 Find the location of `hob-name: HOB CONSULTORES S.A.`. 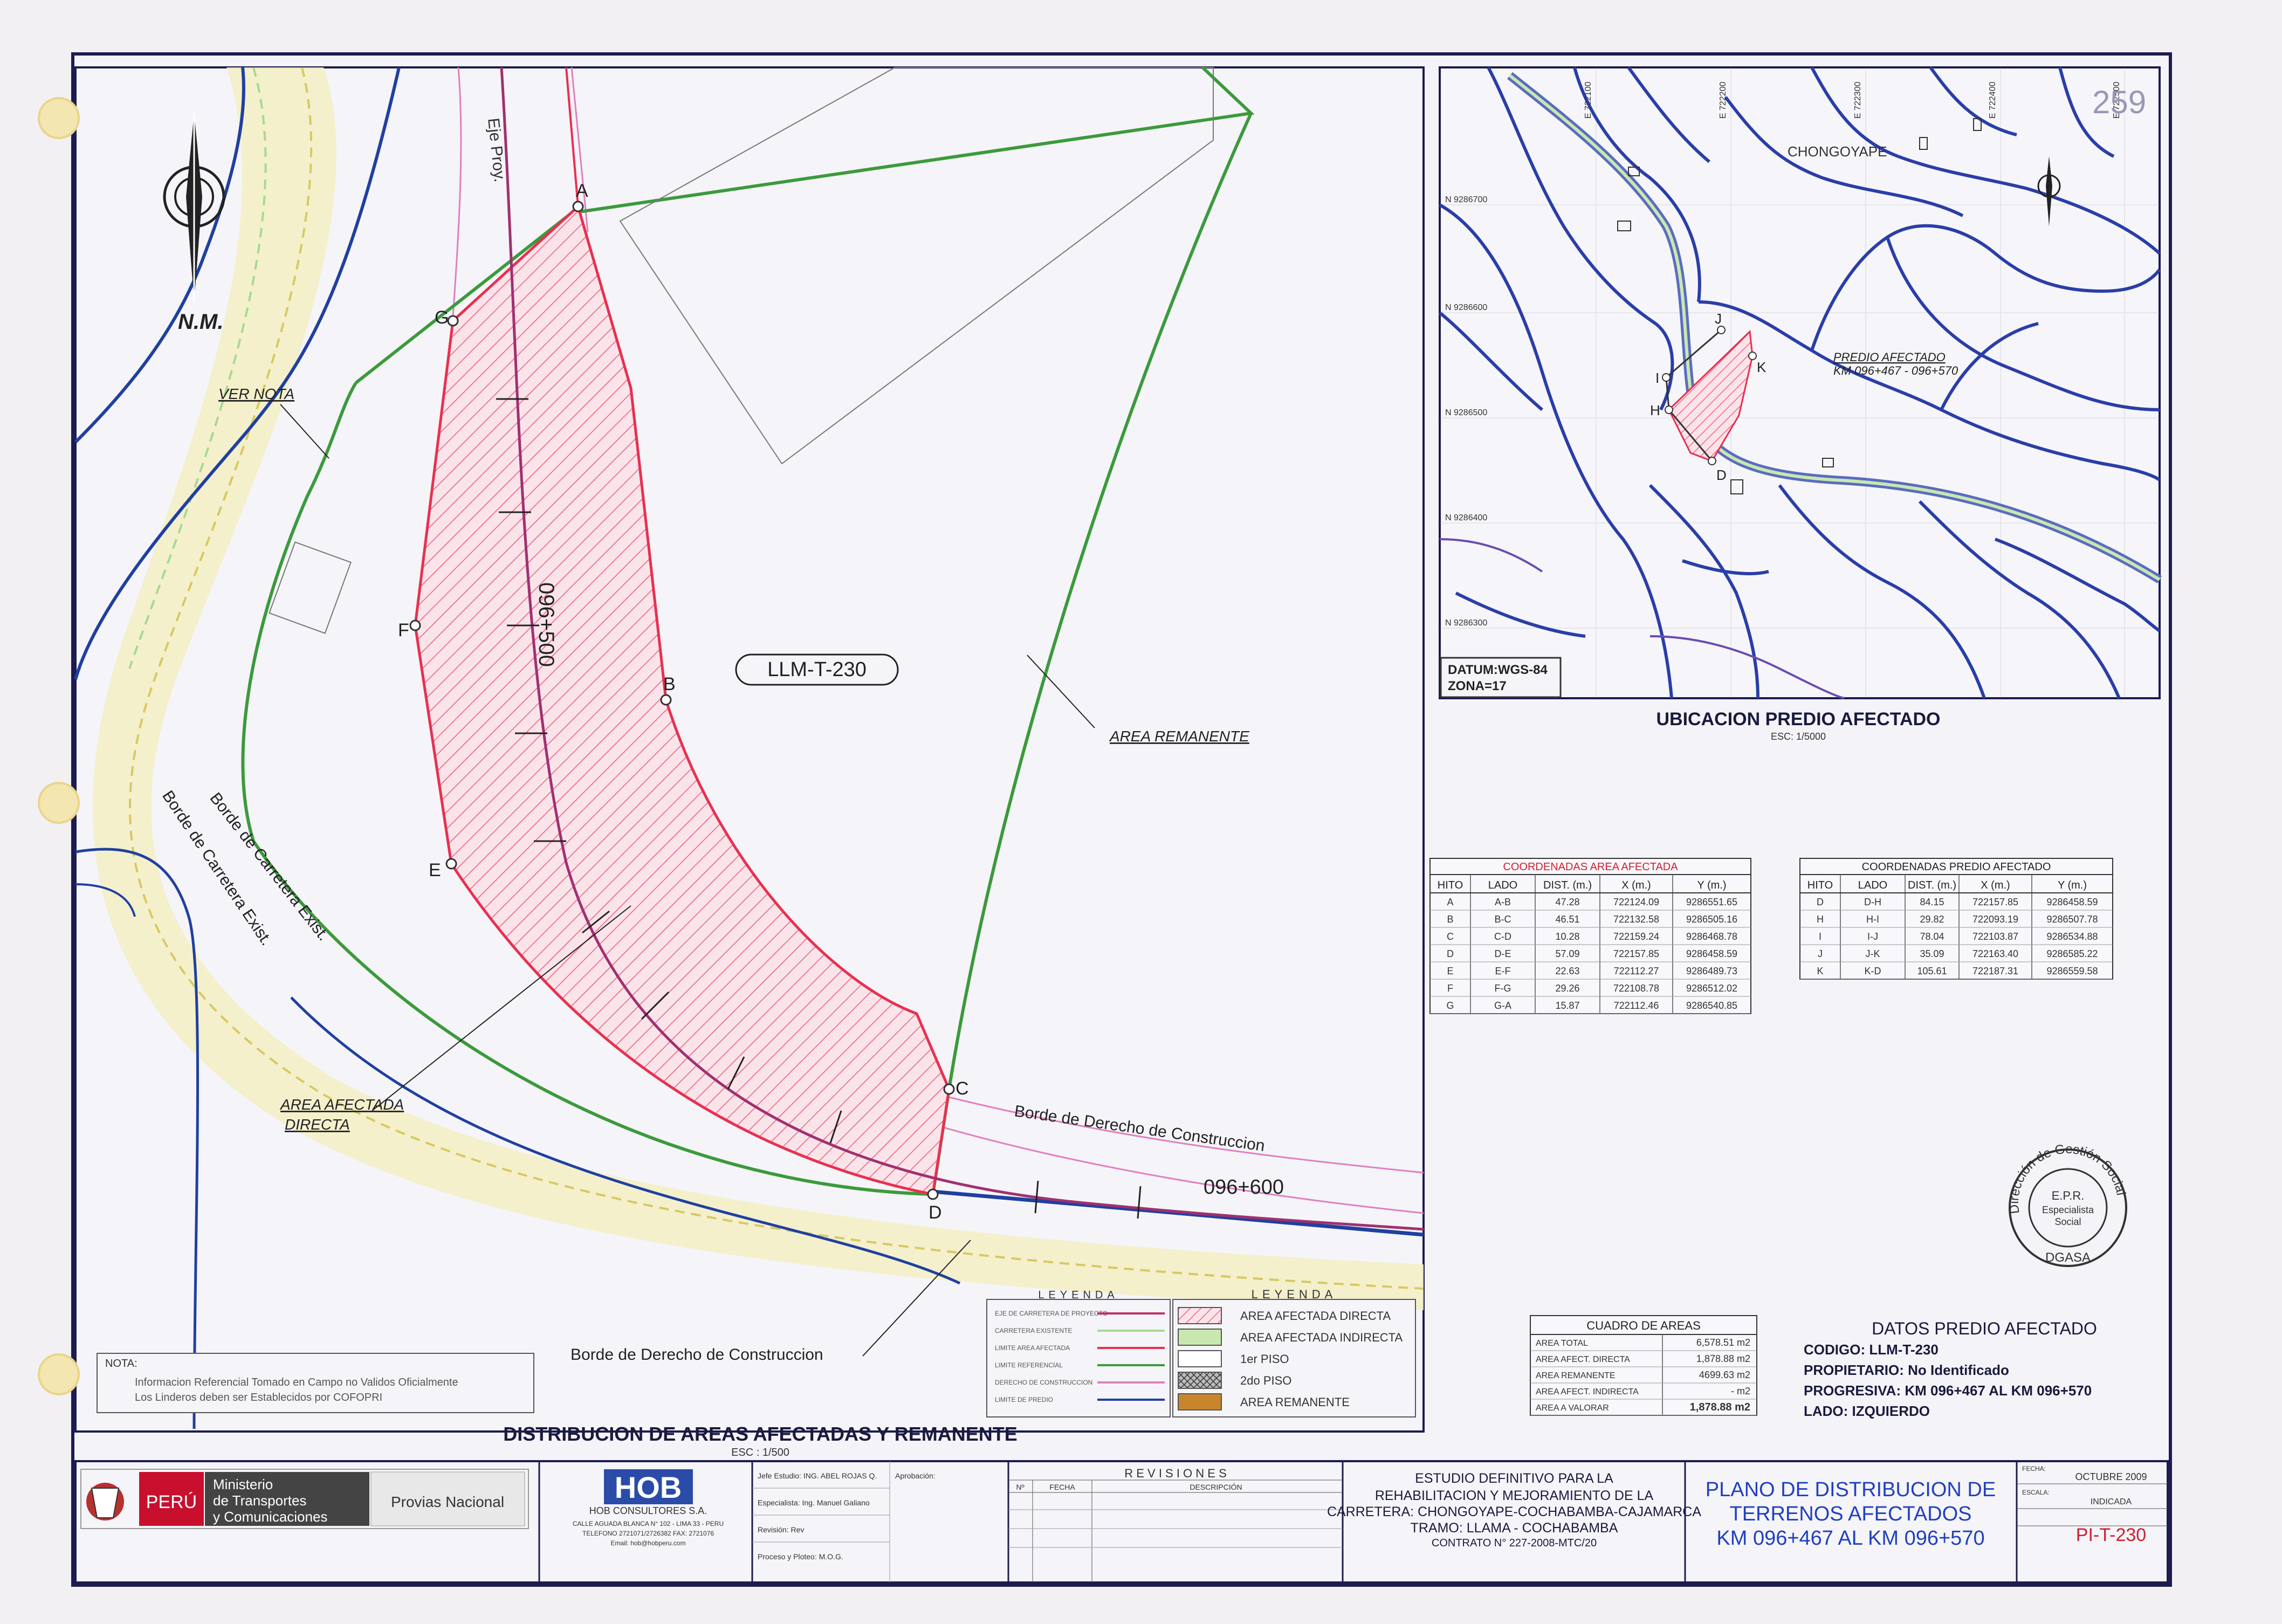

hob-name: HOB CONSULTORES S.A. is located at coordinates (648, 1510).